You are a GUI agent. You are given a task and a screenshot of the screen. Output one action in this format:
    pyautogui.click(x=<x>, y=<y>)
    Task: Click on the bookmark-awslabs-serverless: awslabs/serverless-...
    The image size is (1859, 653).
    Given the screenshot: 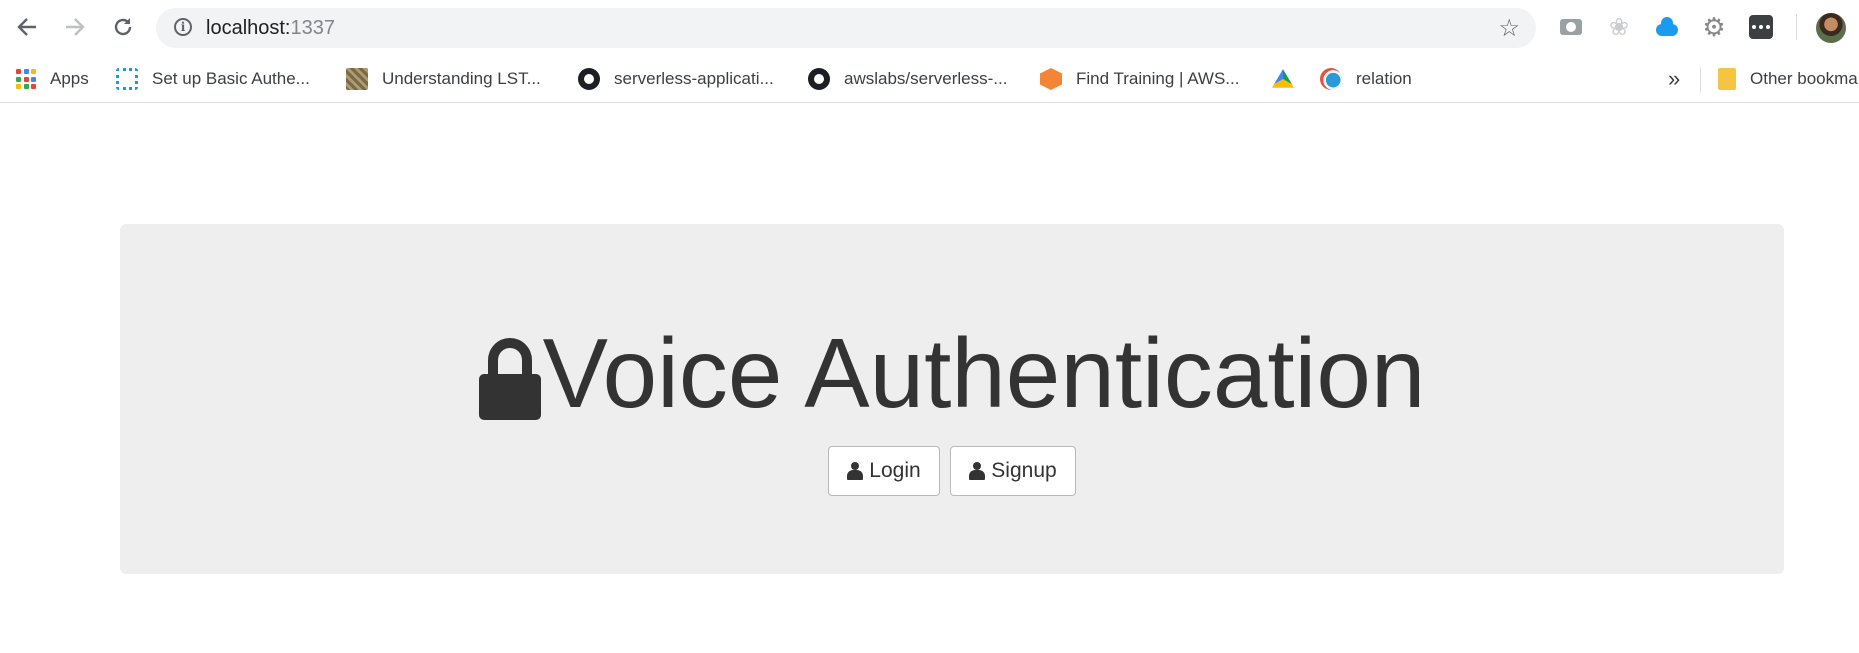 What is the action you would take?
    pyautogui.click(x=907, y=79)
    